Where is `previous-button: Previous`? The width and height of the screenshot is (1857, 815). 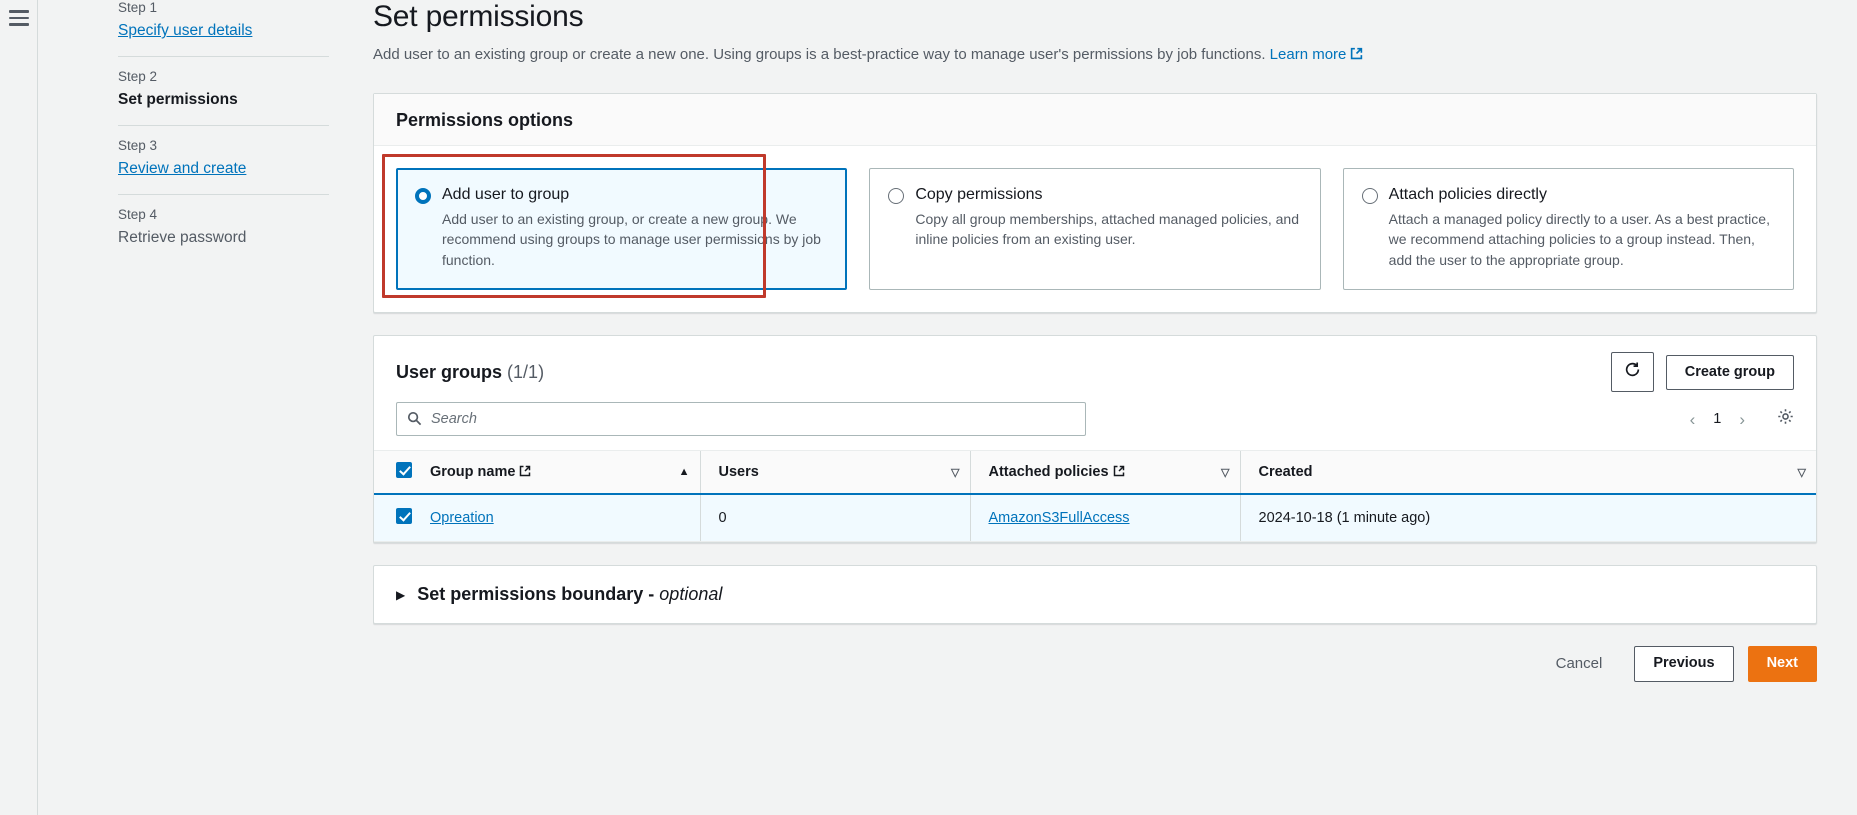 previous-button: Previous is located at coordinates (1684, 664).